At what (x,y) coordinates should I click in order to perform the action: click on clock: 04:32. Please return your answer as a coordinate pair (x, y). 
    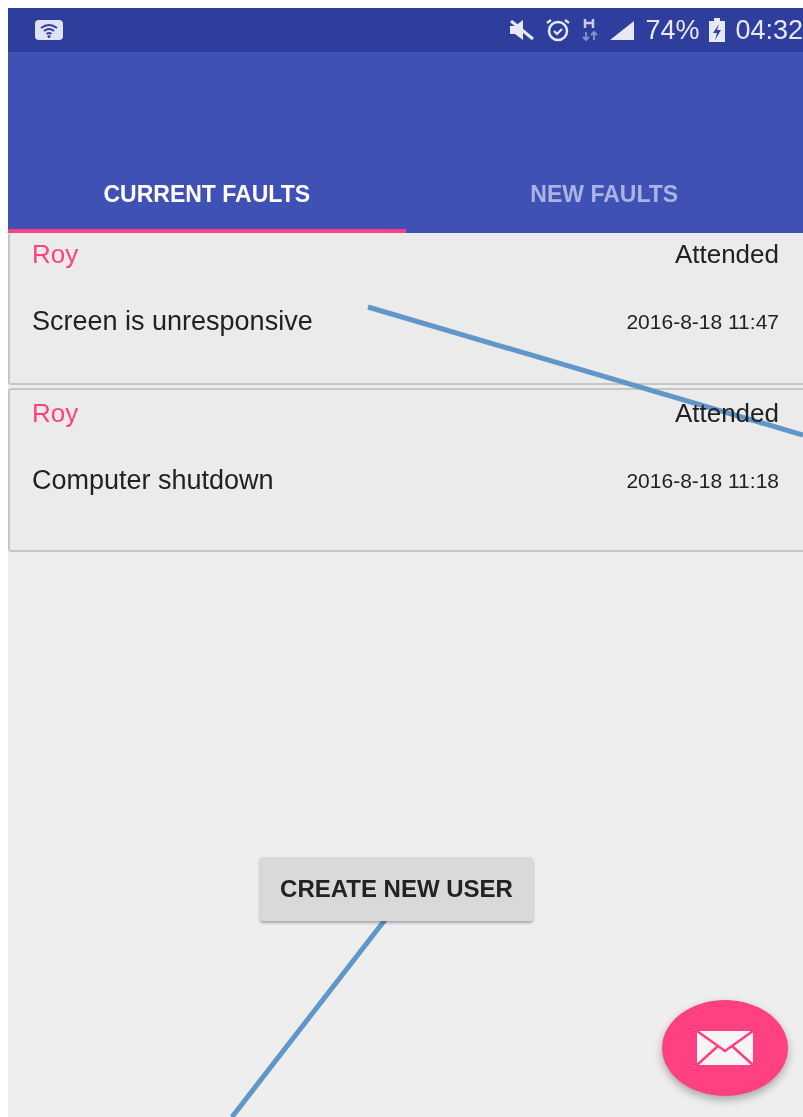
    Looking at the image, I should click on (769, 30).